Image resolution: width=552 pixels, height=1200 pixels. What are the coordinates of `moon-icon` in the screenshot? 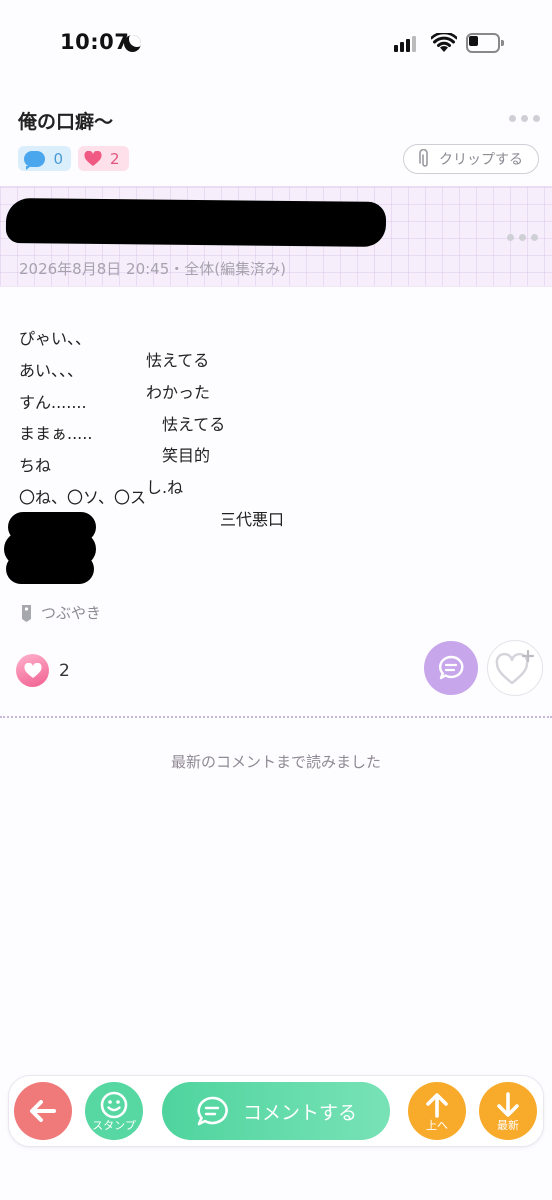 It's located at (132, 43).